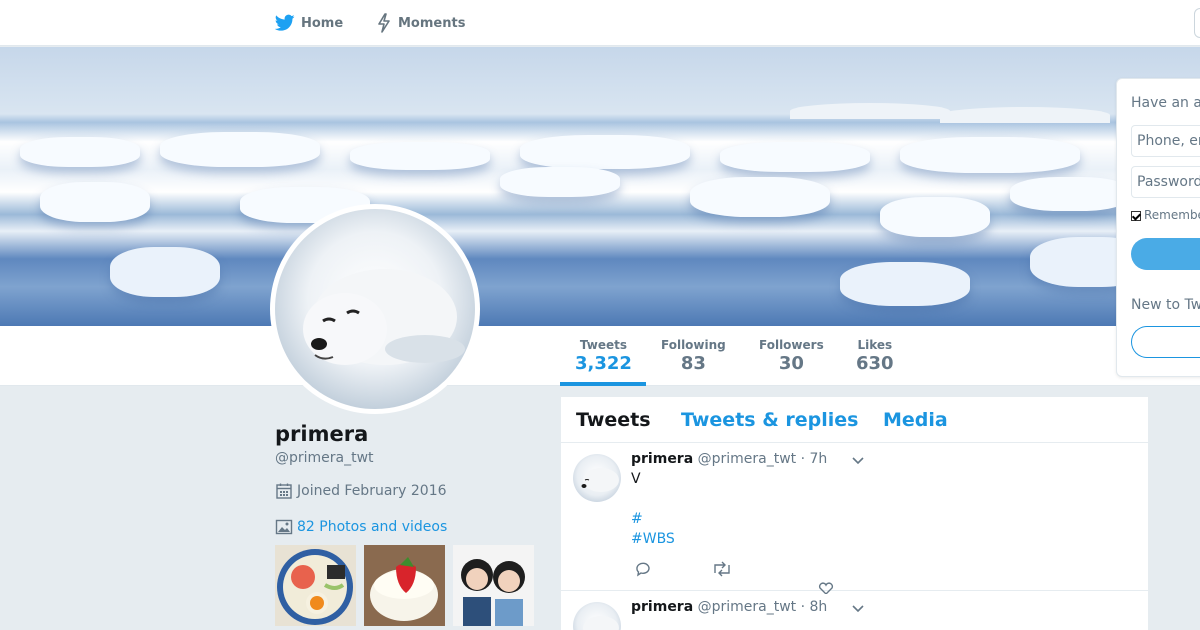 This screenshot has height=630, width=1200. Describe the element at coordinates (875, 363) in the screenshot. I see `stat-value: 630` at that location.